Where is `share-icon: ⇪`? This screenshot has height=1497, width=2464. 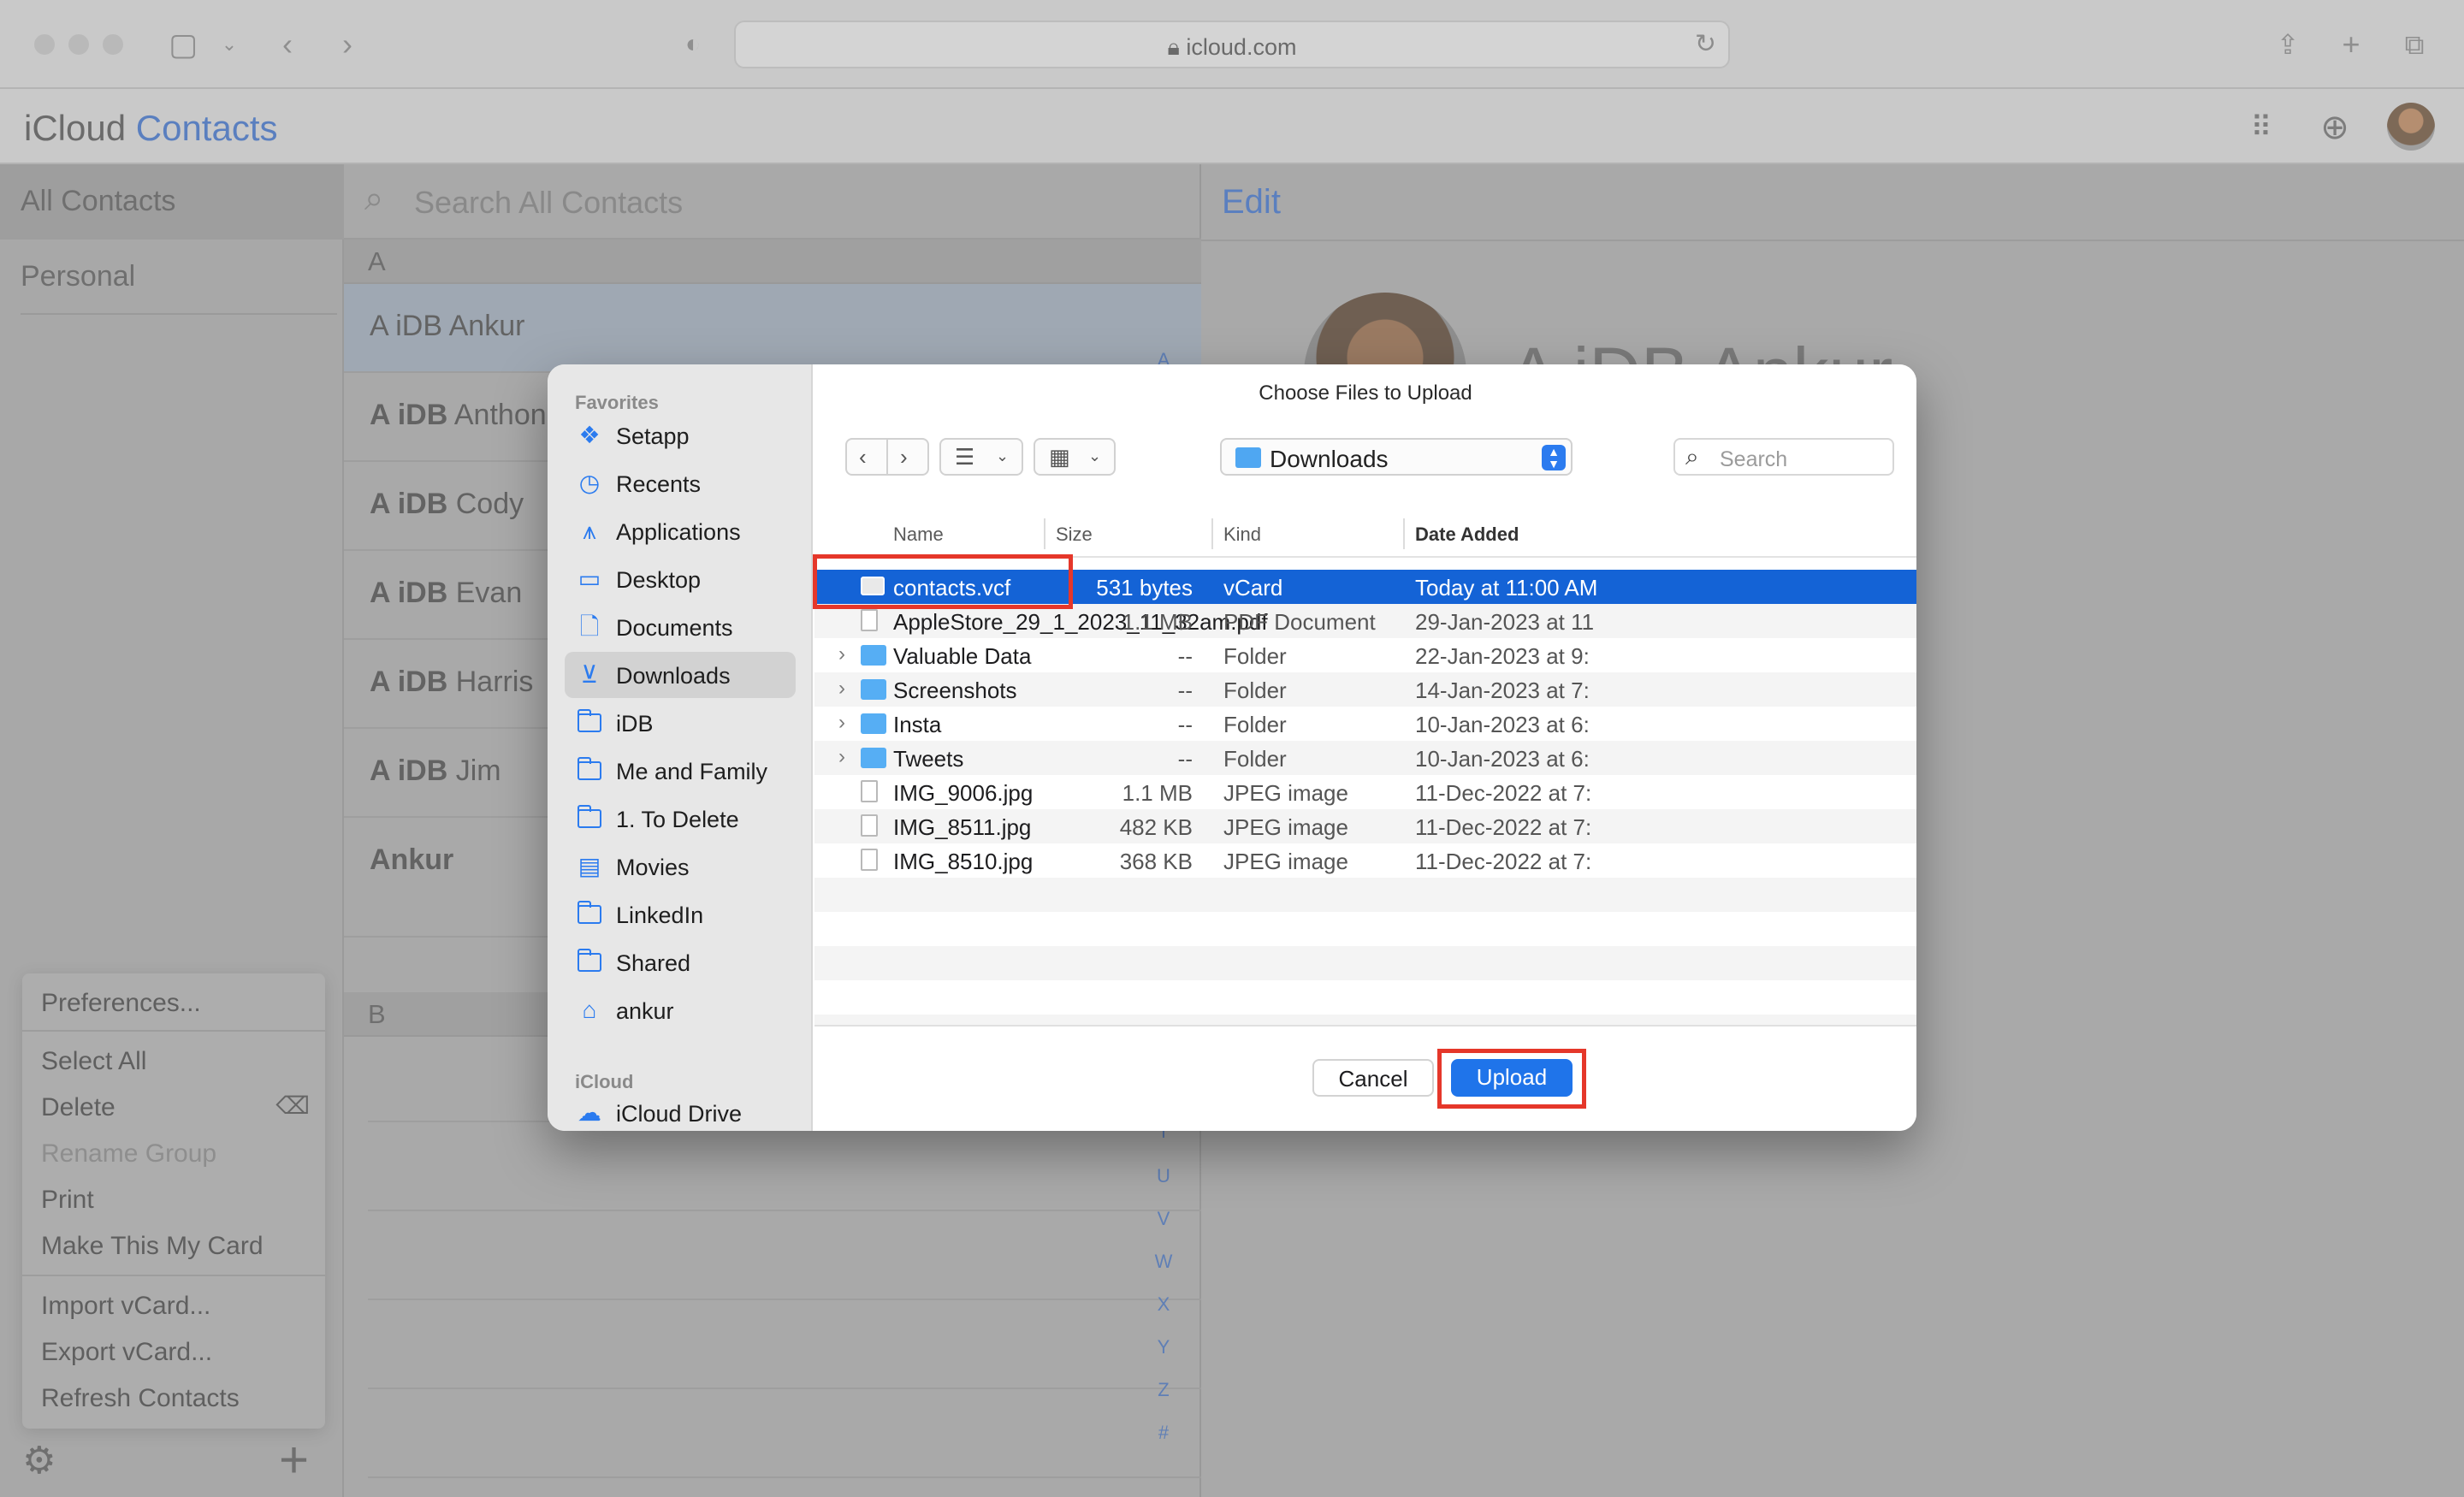
share-icon: ⇪ is located at coordinates (2288, 44).